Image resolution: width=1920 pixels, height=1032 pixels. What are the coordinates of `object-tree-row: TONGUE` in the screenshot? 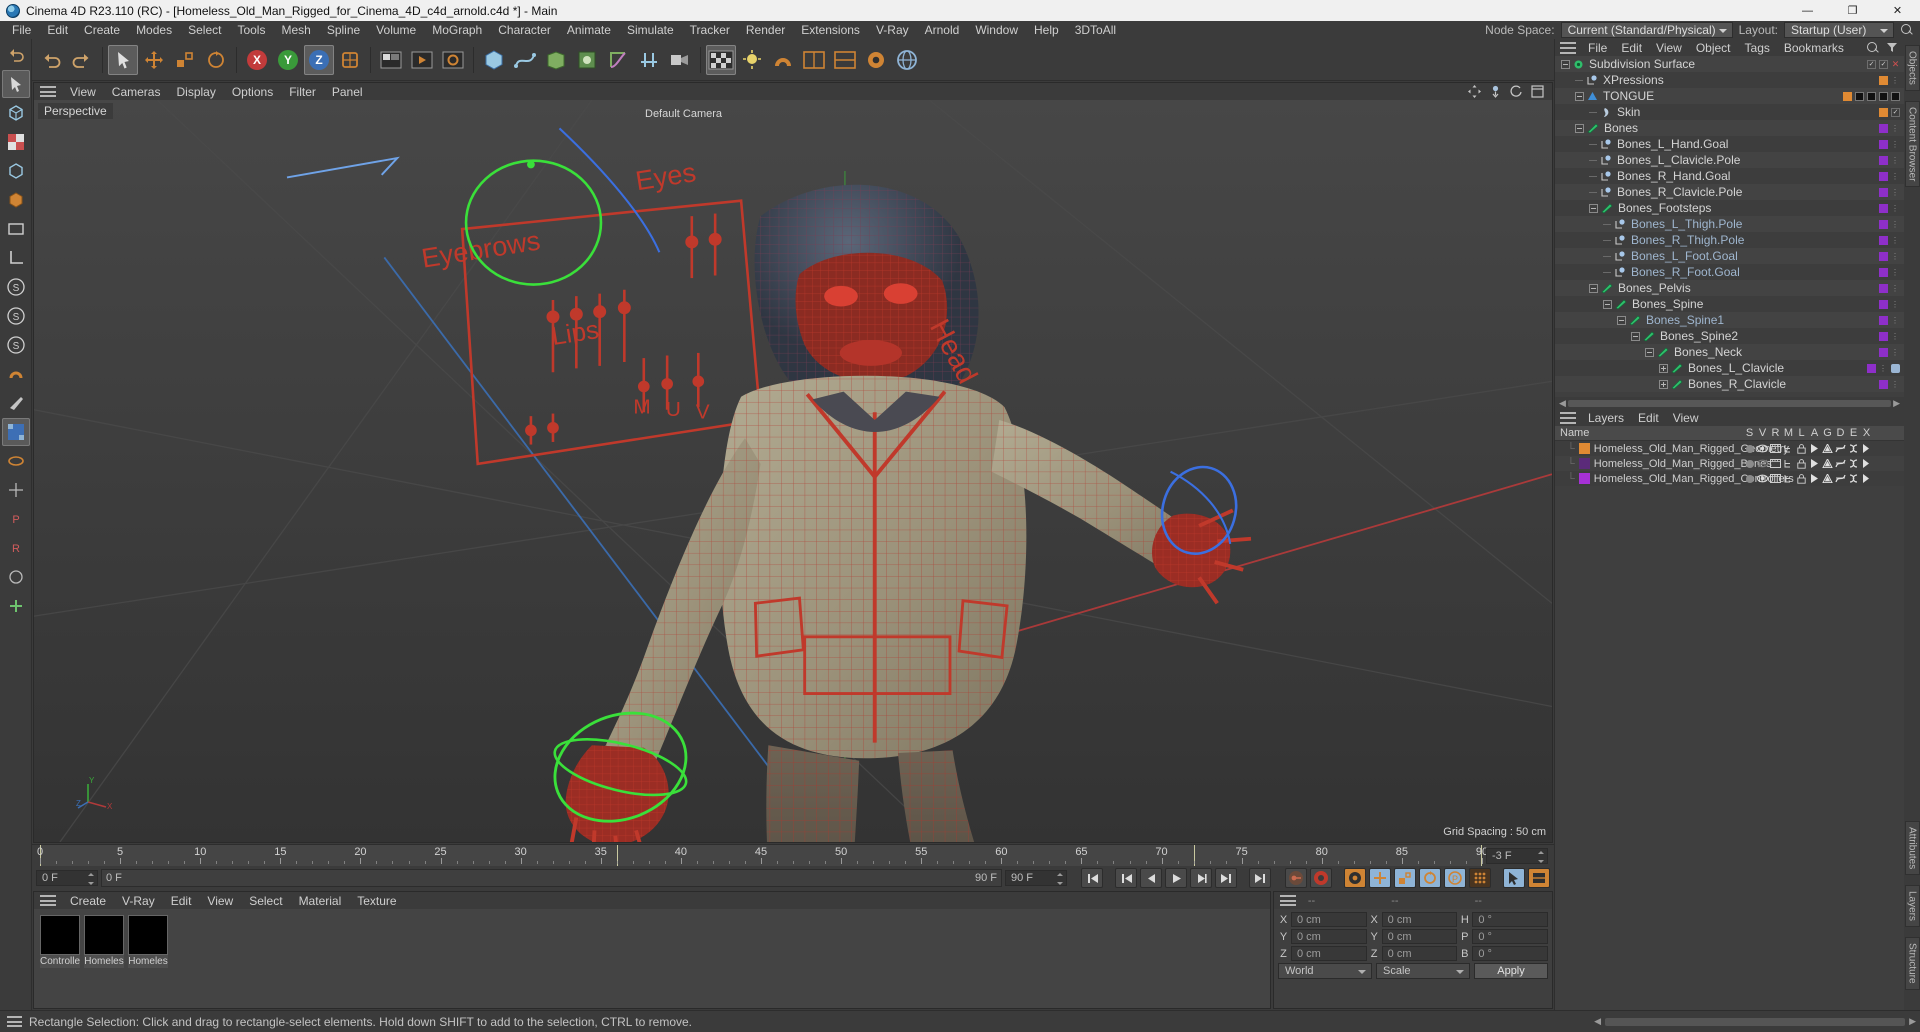 It's located at (1729, 96).